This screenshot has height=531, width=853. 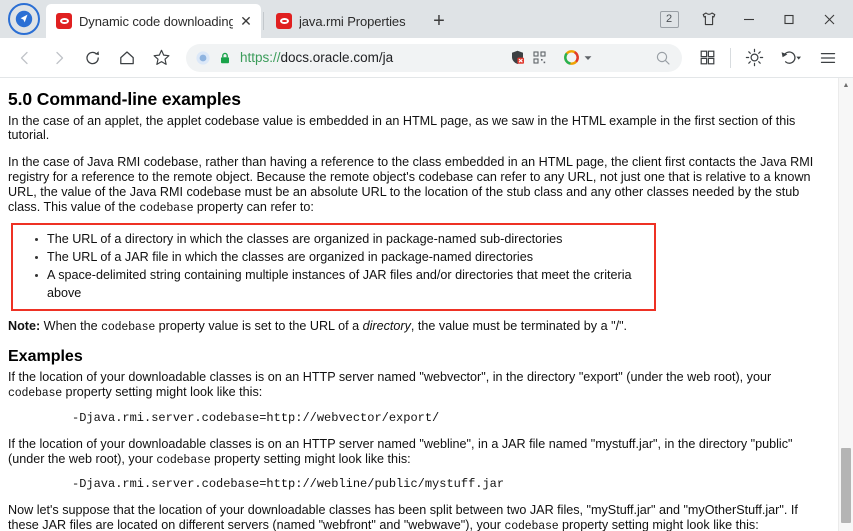 I want to click on toolbar-divider, so click(x=730, y=57).